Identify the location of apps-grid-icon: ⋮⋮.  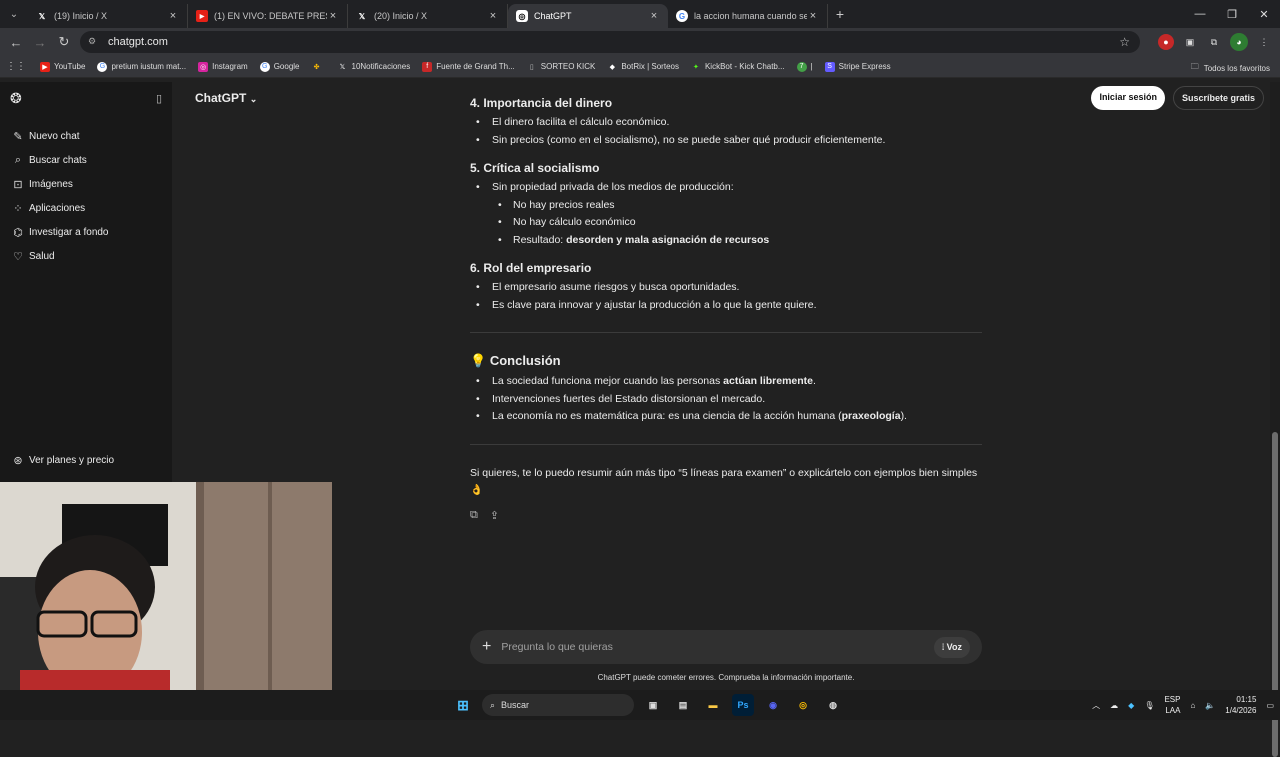
(16, 66).